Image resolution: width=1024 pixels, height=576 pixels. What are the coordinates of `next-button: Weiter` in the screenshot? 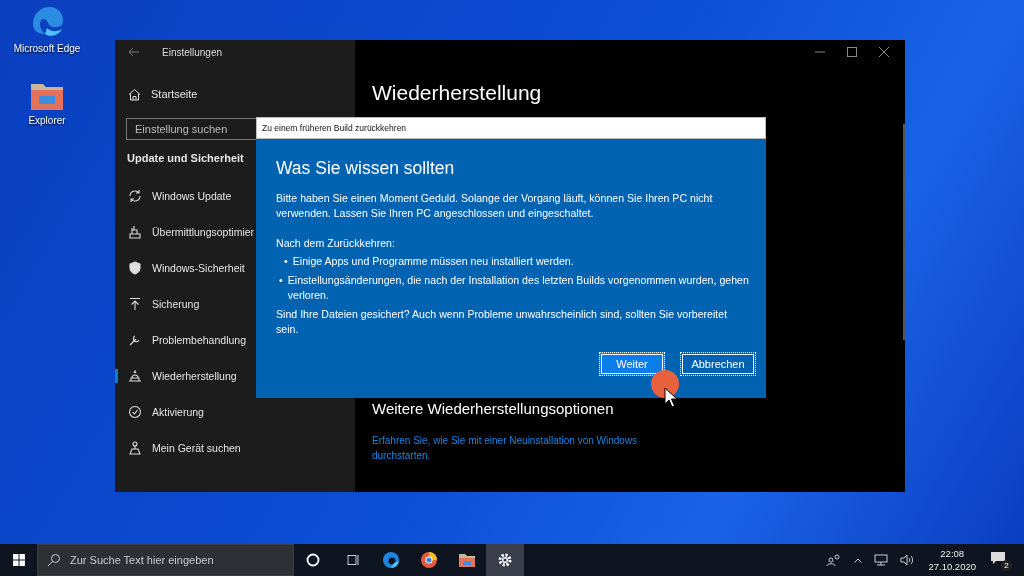 It's located at (632, 364).